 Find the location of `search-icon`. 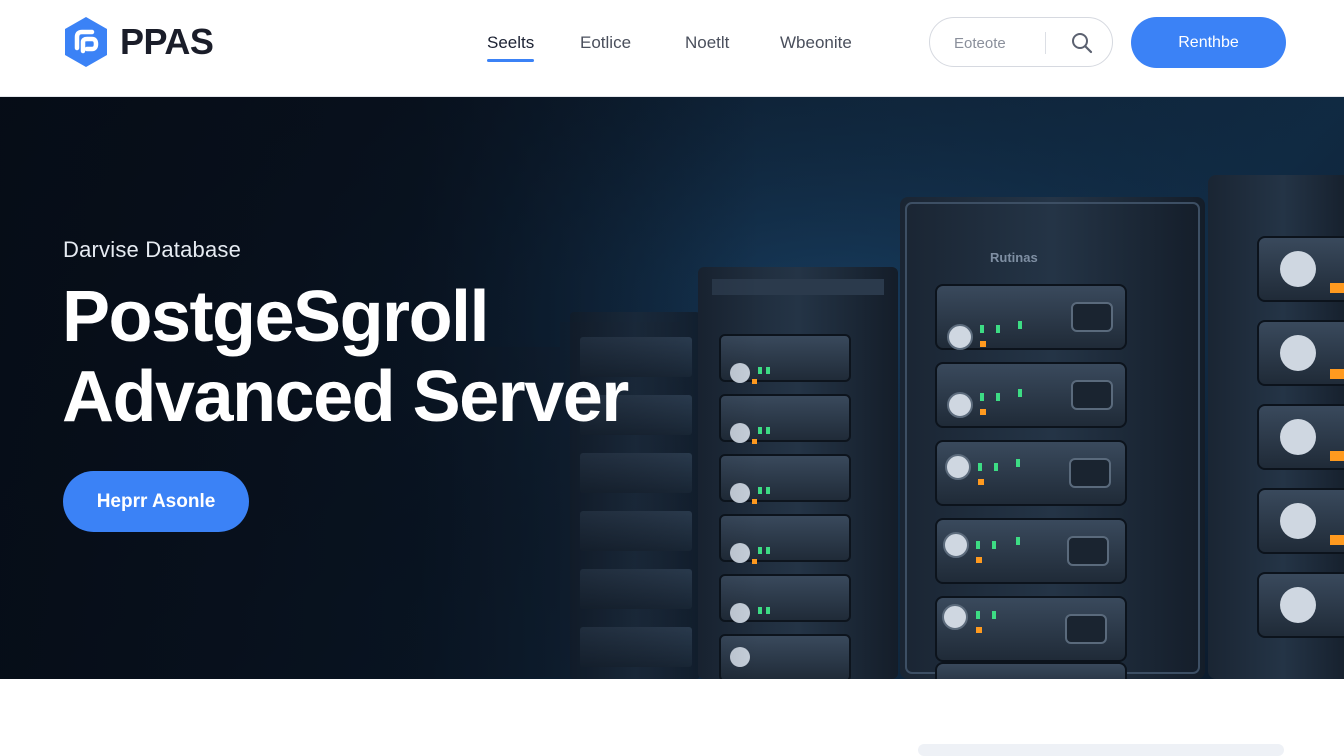

search-icon is located at coordinates (1082, 43).